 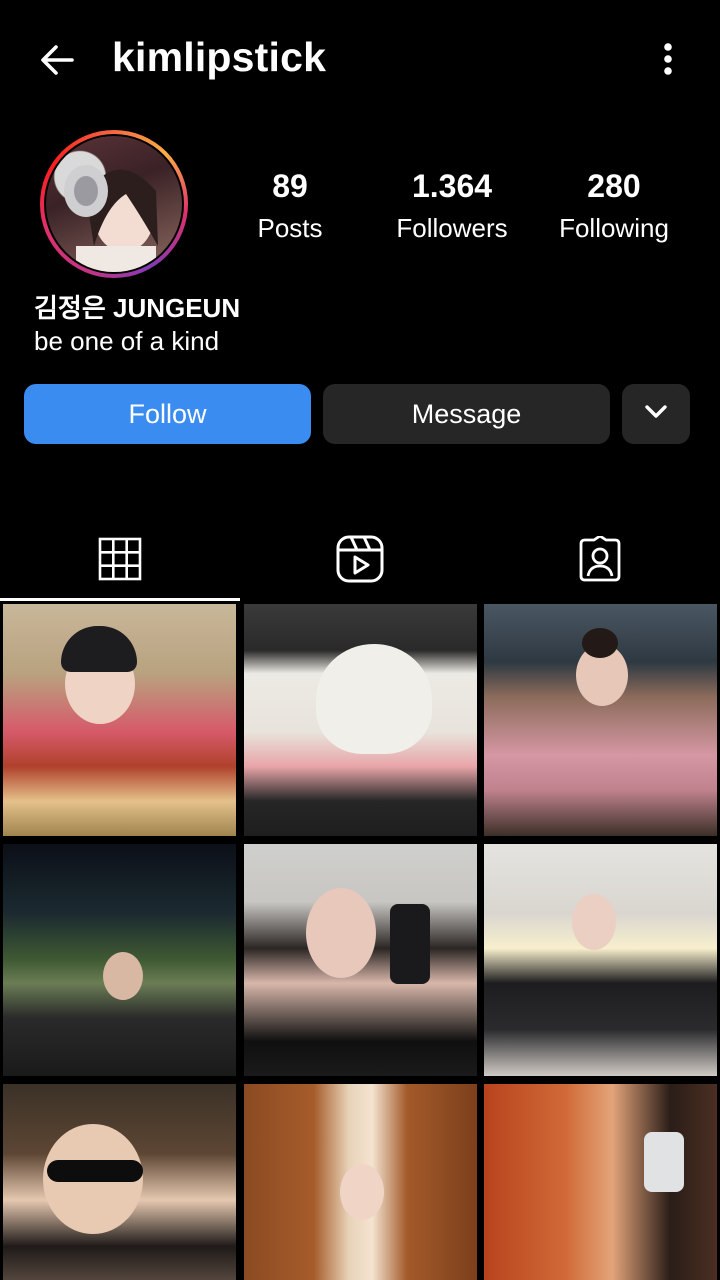 What do you see at coordinates (127, 341) in the screenshot?
I see `profile-bio: be one of a kind` at bounding box center [127, 341].